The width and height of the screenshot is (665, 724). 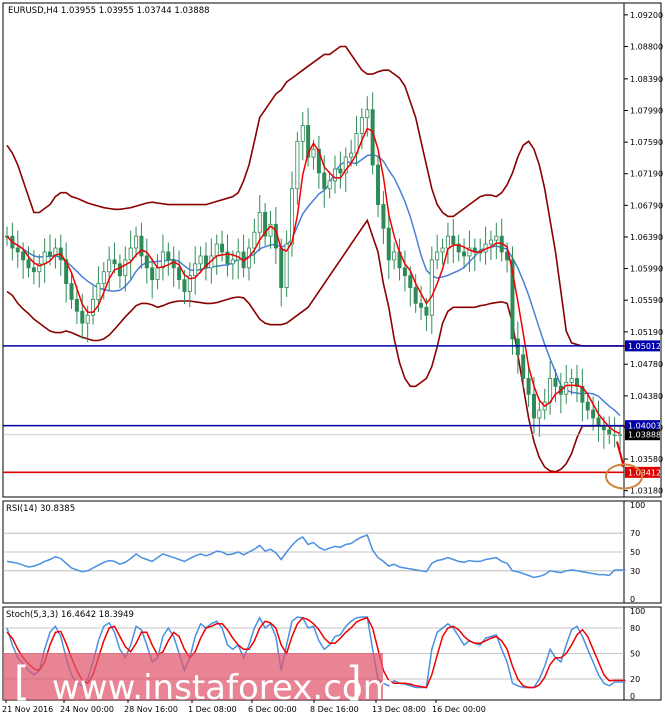 What do you see at coordinates (151, 709) in the screenshot?
I see `x-tick-label: 28 Nov 16:00` at bounding box center [151, 709].